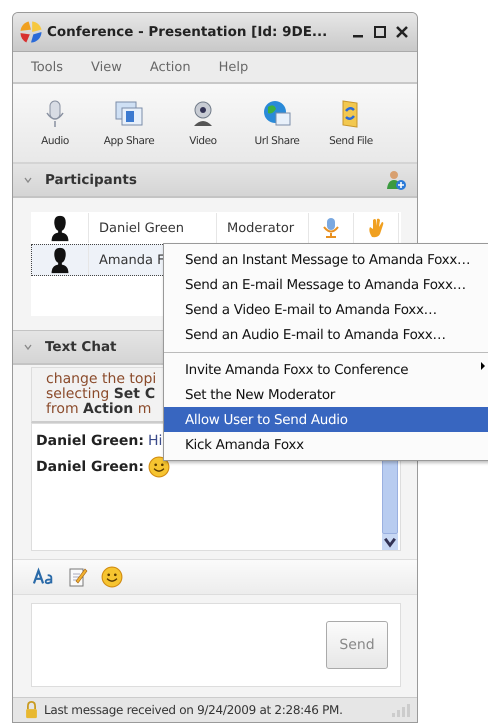 This screenshot has height=723, width=488. I want to click on toolbar-button: Audio, so click(55, 123).